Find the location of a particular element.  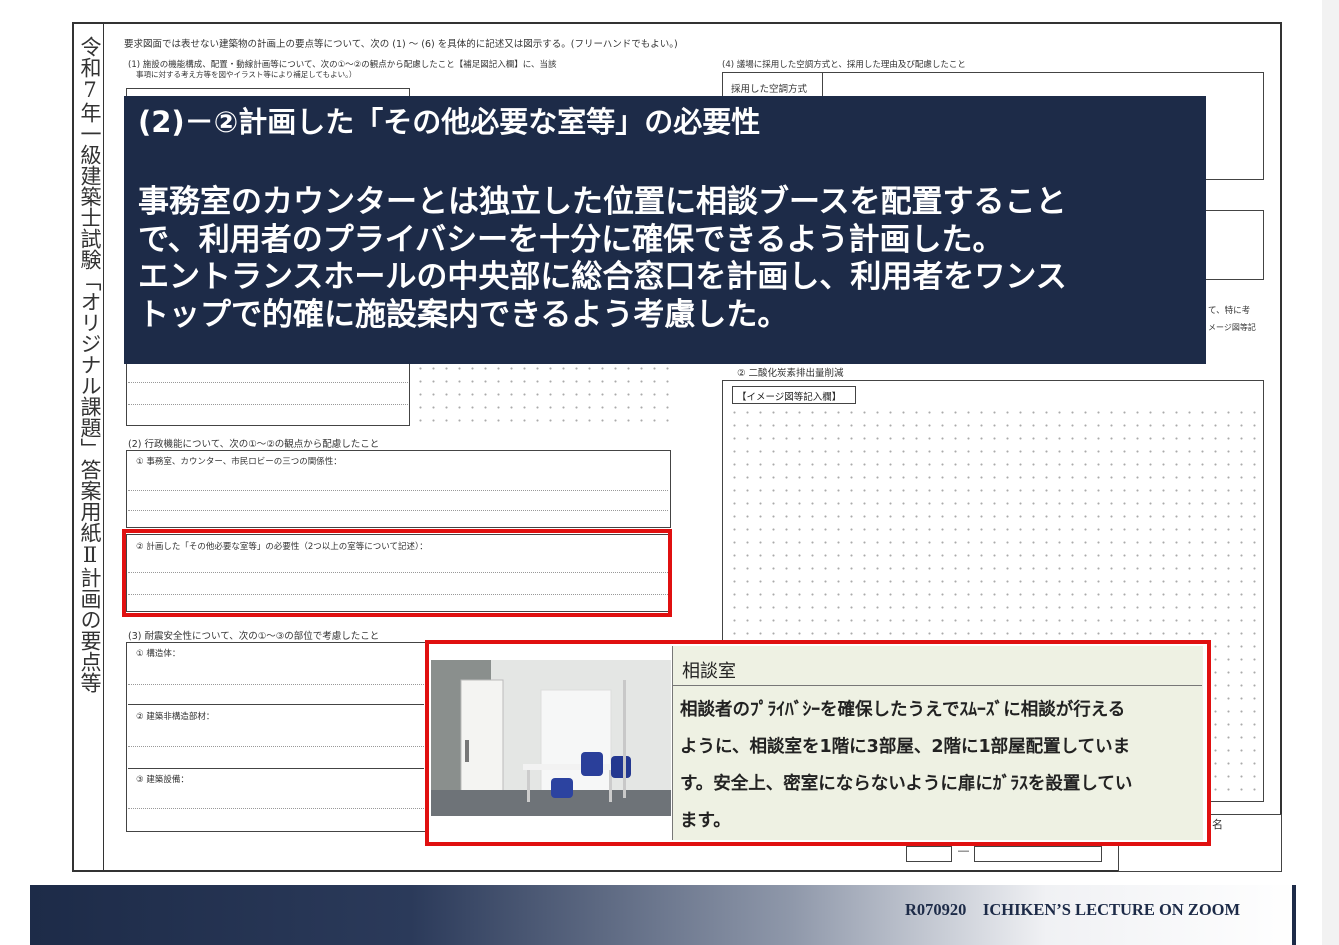

number-cells-left is located at coordinates (929, 854).